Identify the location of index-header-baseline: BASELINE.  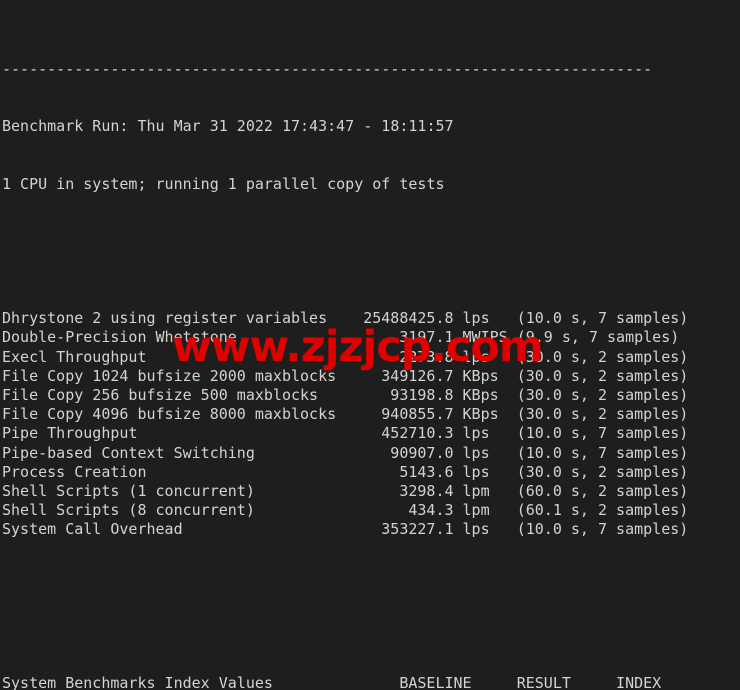
(435, 681).